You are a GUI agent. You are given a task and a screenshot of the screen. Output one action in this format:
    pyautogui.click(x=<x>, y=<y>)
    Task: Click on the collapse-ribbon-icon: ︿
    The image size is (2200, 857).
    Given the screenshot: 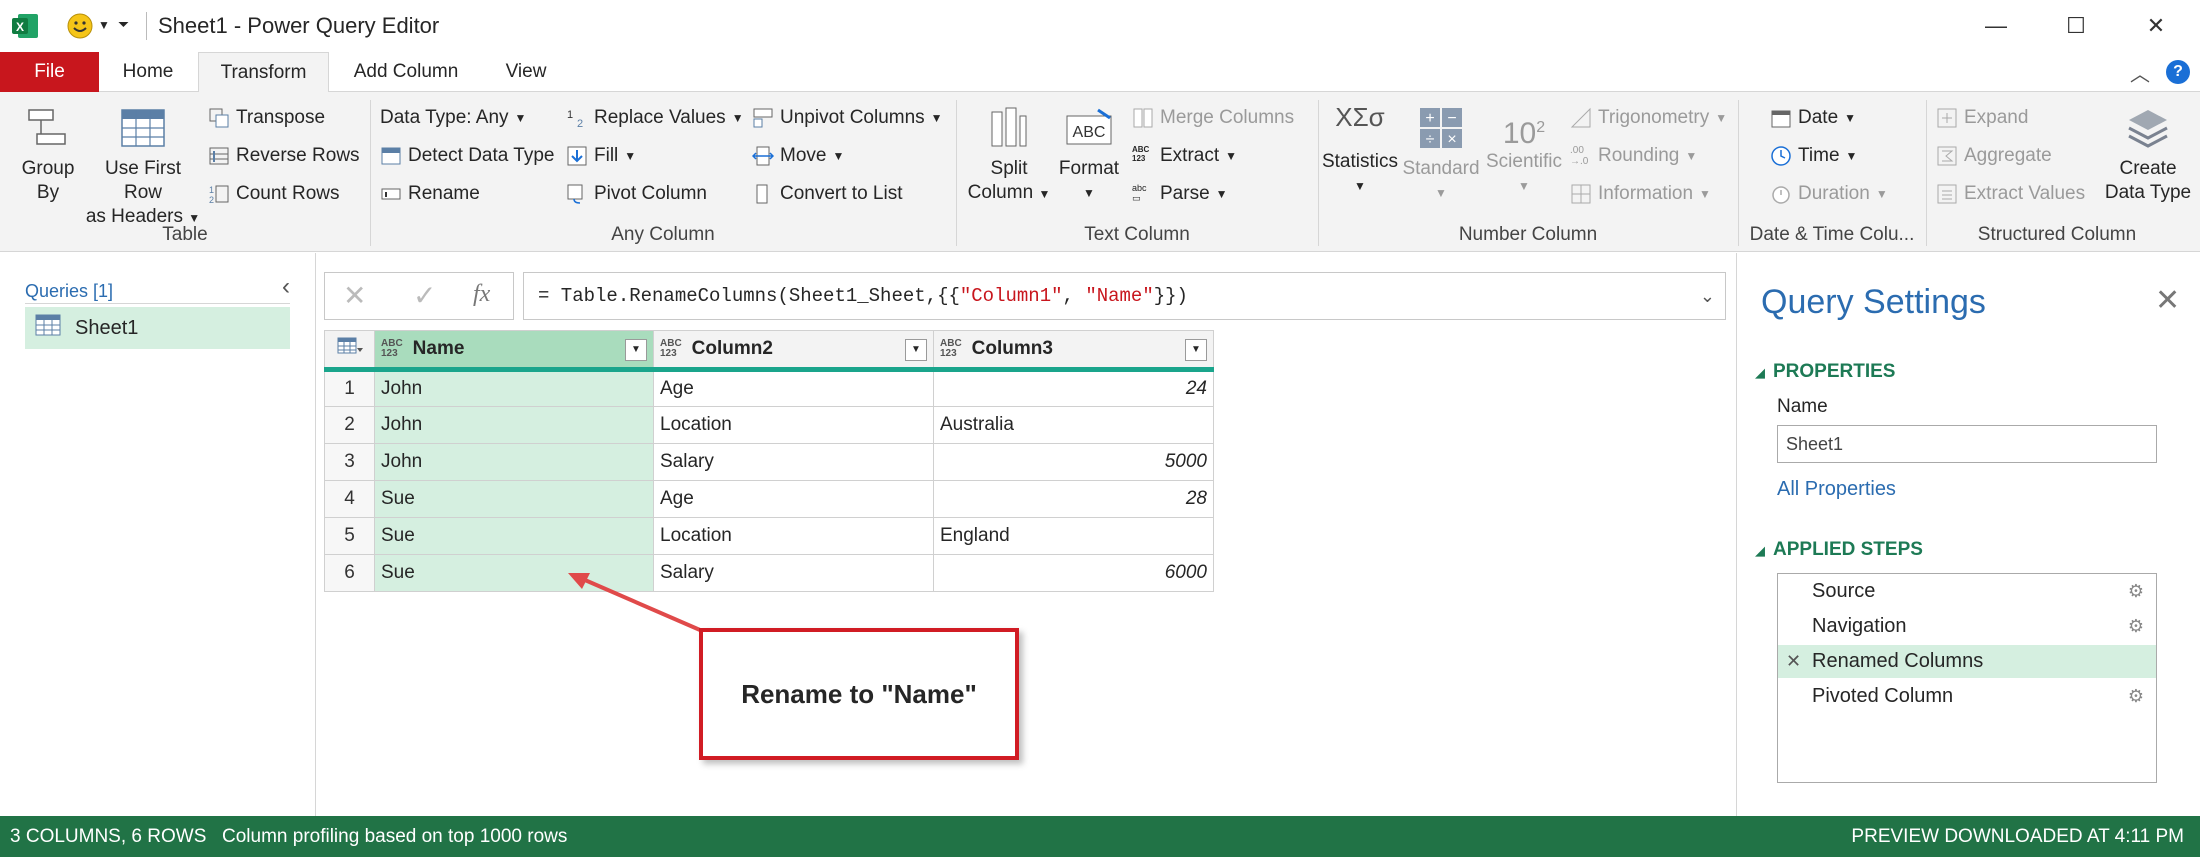 What is the action you would take?
    pyautogui.click(x=2140, y=72)
    